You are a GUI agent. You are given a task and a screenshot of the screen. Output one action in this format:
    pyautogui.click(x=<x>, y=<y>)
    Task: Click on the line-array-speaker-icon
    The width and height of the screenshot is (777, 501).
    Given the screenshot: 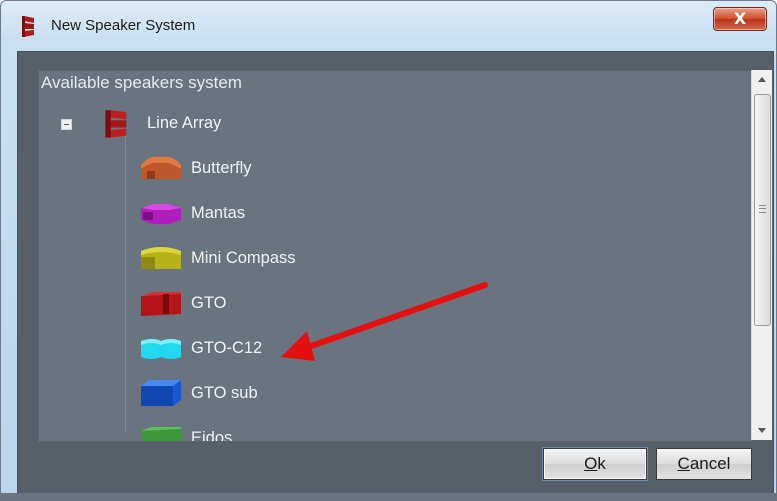 What is the action you would take?
    pyautogui.click(x=116, y=124)
    